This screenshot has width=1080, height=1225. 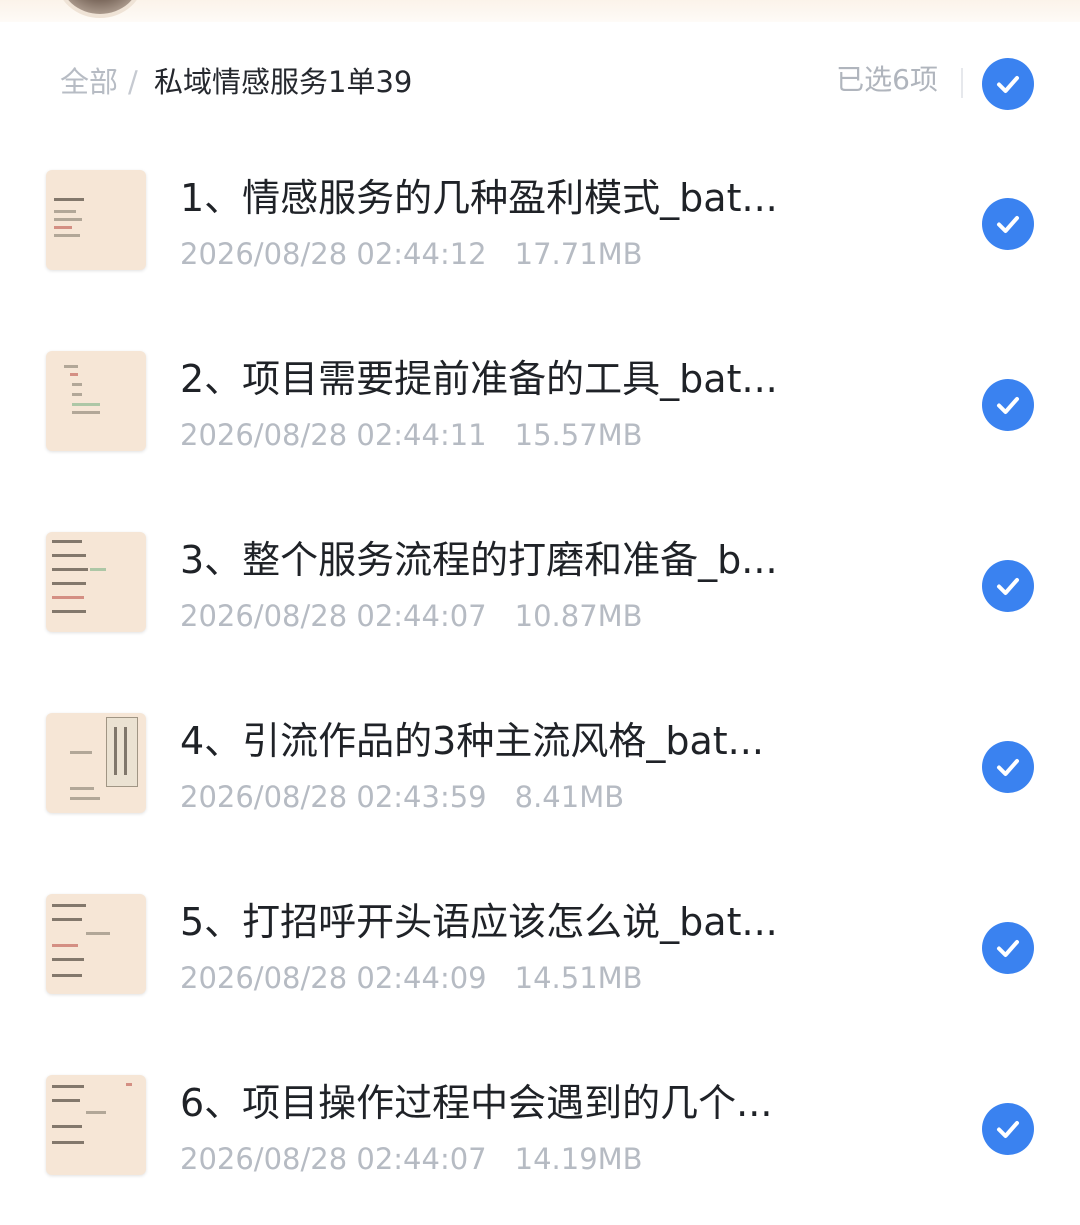 What do you see at coordinates (333, 254) in the screenshot?
I see `file-date: 2026/08/28 02:44:12` at bounding box center [333, 254].